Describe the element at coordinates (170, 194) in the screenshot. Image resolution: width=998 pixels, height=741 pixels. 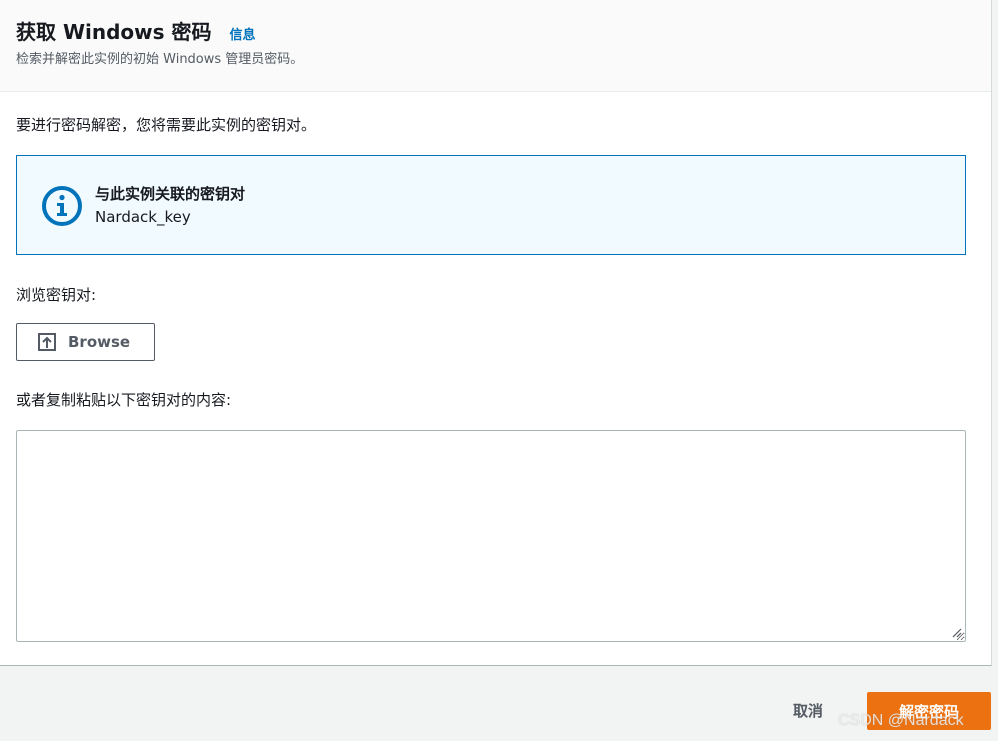
I see `alert-title: 与此实例关联的密钥对` at that location.